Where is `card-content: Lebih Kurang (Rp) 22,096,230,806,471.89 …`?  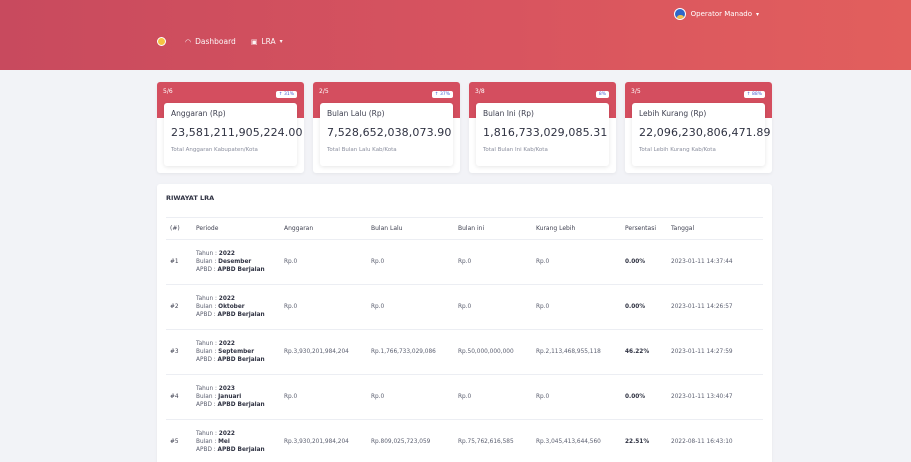 card-content: Lebih Kurang (Rp) 22,096,230,806,471.89 … is located at coordinates (701, 134).